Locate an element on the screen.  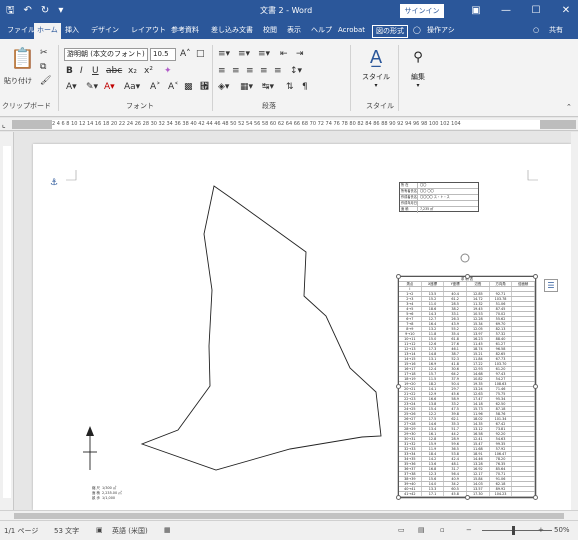
table-cell: 14→15 is located at coordinates (410, 359).